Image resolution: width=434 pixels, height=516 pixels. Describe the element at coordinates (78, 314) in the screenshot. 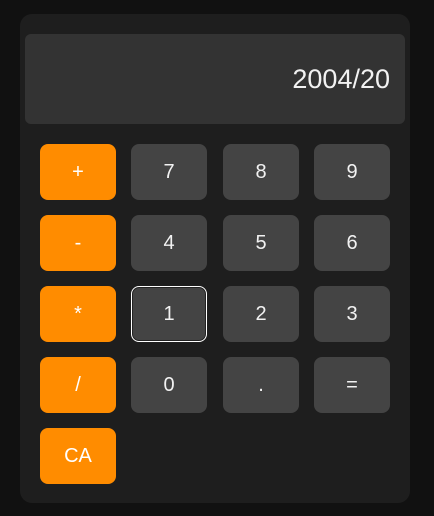

I see `multiply-button: *` at that location.